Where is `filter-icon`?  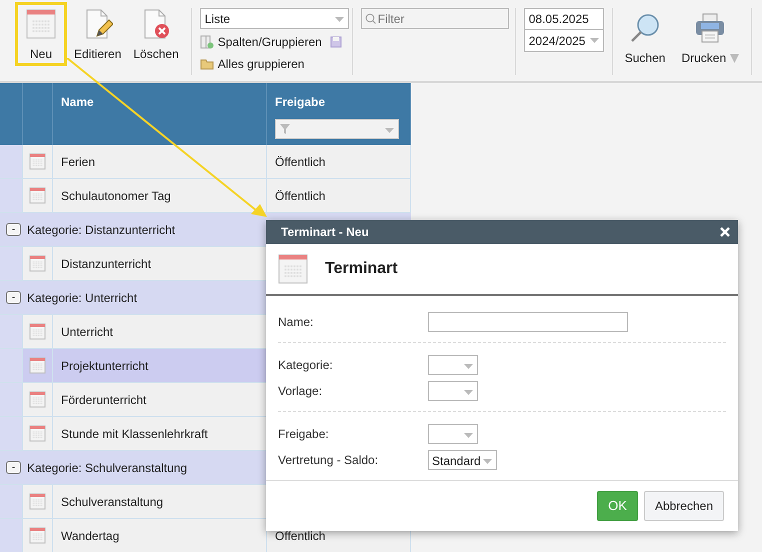
filter-icon is located at coordinates (285, 129).